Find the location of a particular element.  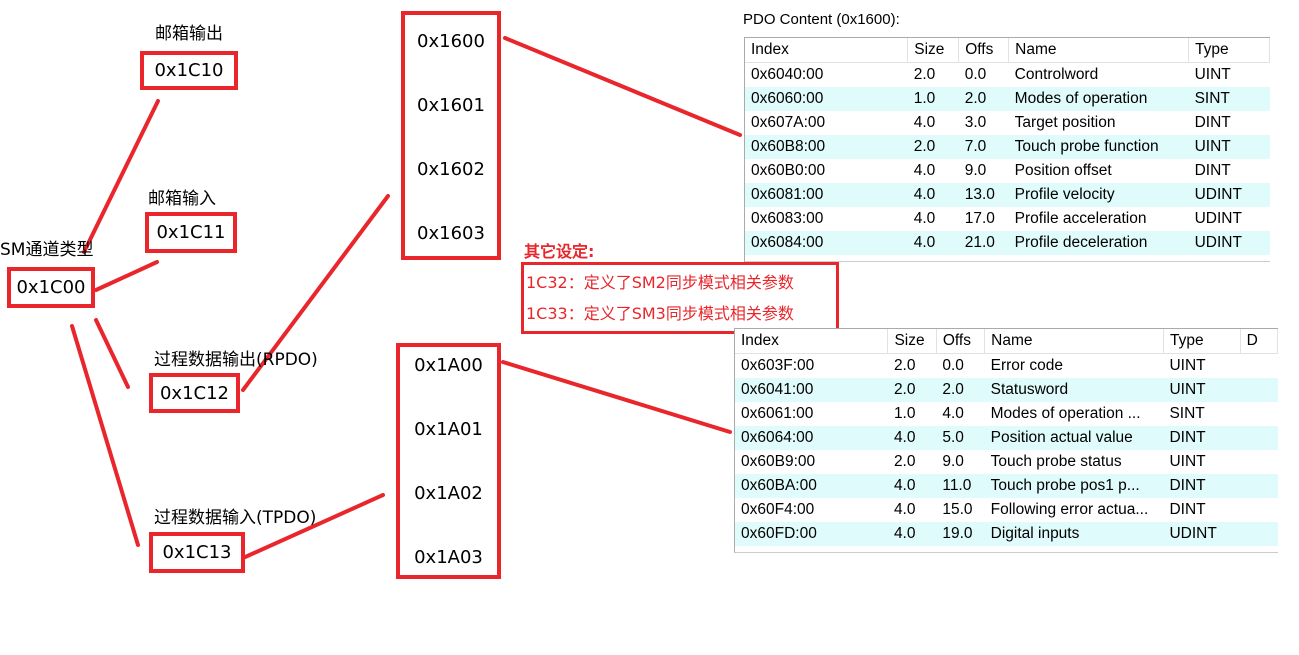

tpdo-entry: 0x1A02 is located at coordinates (448, 493).